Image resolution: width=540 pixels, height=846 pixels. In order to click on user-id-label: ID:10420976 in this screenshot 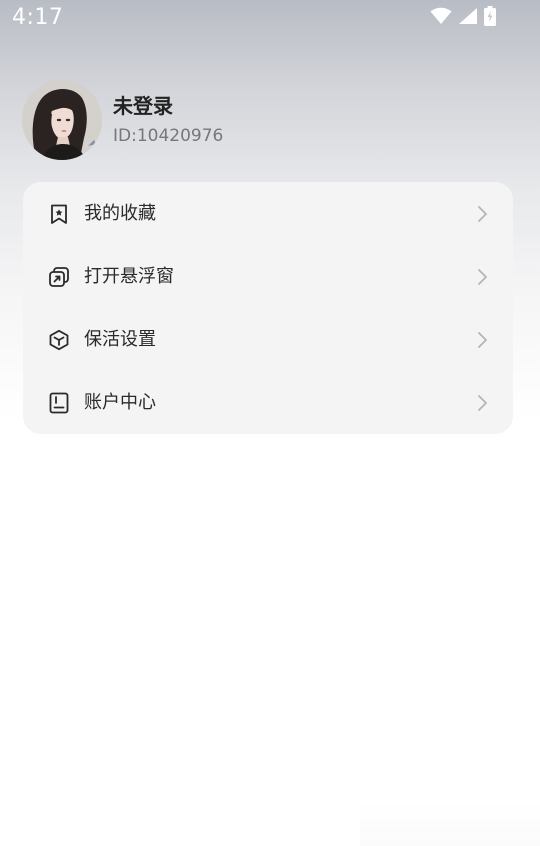, I will do `click(168, 136)`.